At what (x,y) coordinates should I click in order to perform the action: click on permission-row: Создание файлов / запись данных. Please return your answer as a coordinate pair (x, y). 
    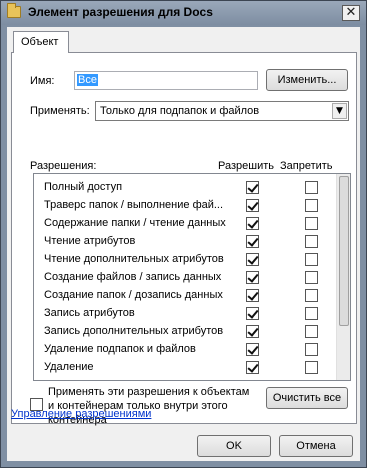
    Looking at the image, I should click on (184, 277).